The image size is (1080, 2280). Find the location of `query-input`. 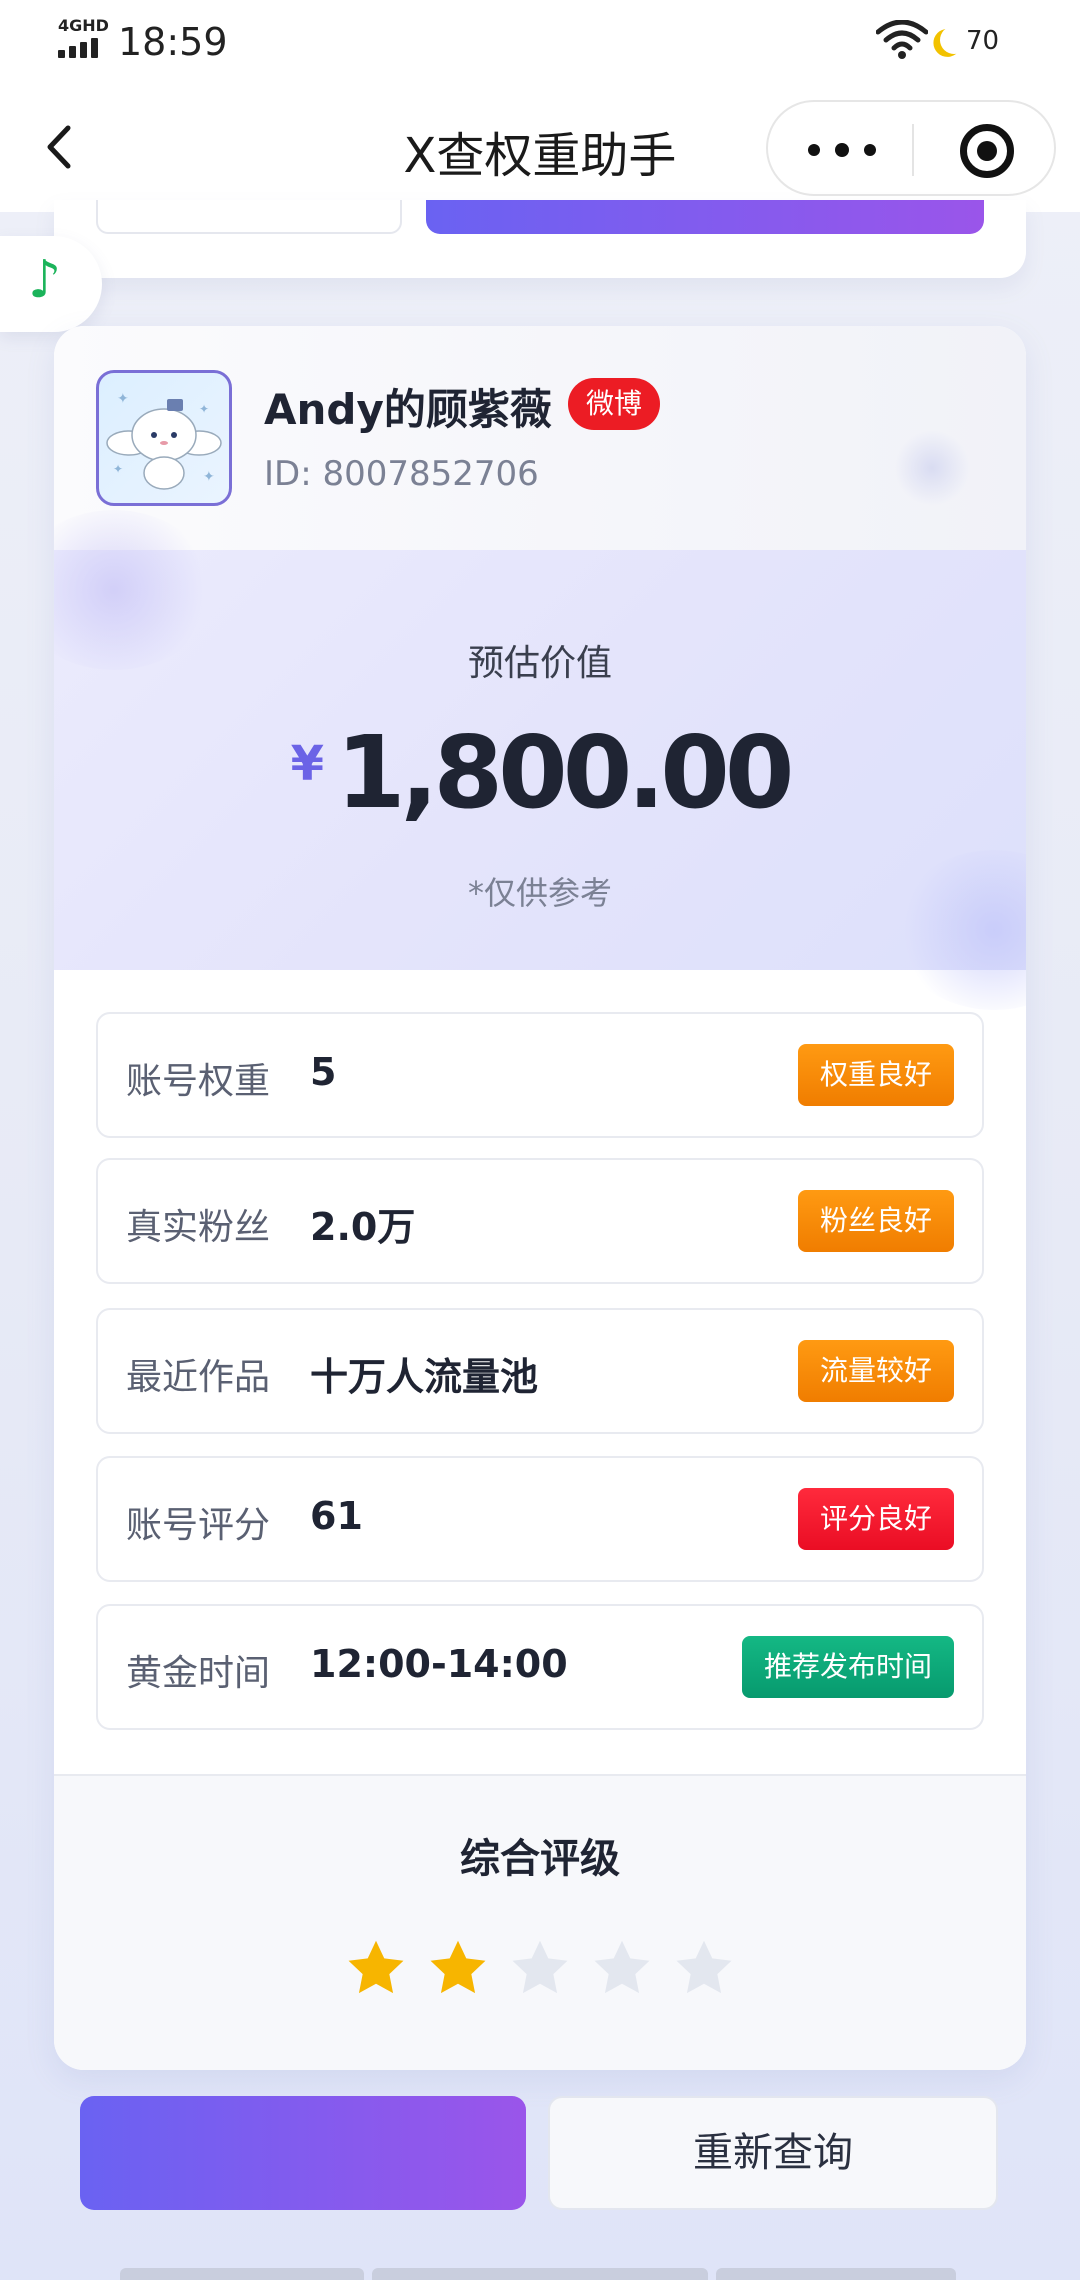

query-input is located at coordinates (249, 217).